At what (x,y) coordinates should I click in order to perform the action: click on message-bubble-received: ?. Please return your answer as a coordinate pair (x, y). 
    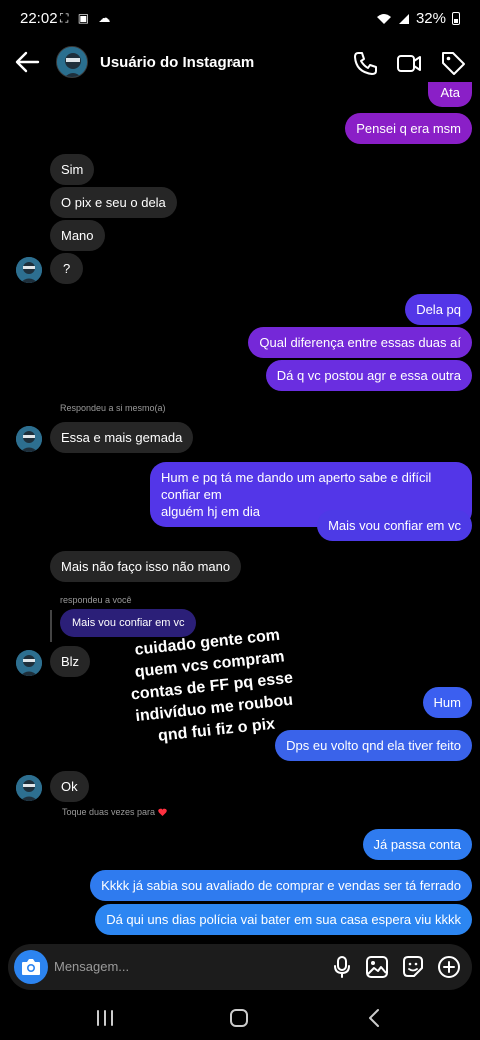
    Looking at the image, I should click on (67, 268).